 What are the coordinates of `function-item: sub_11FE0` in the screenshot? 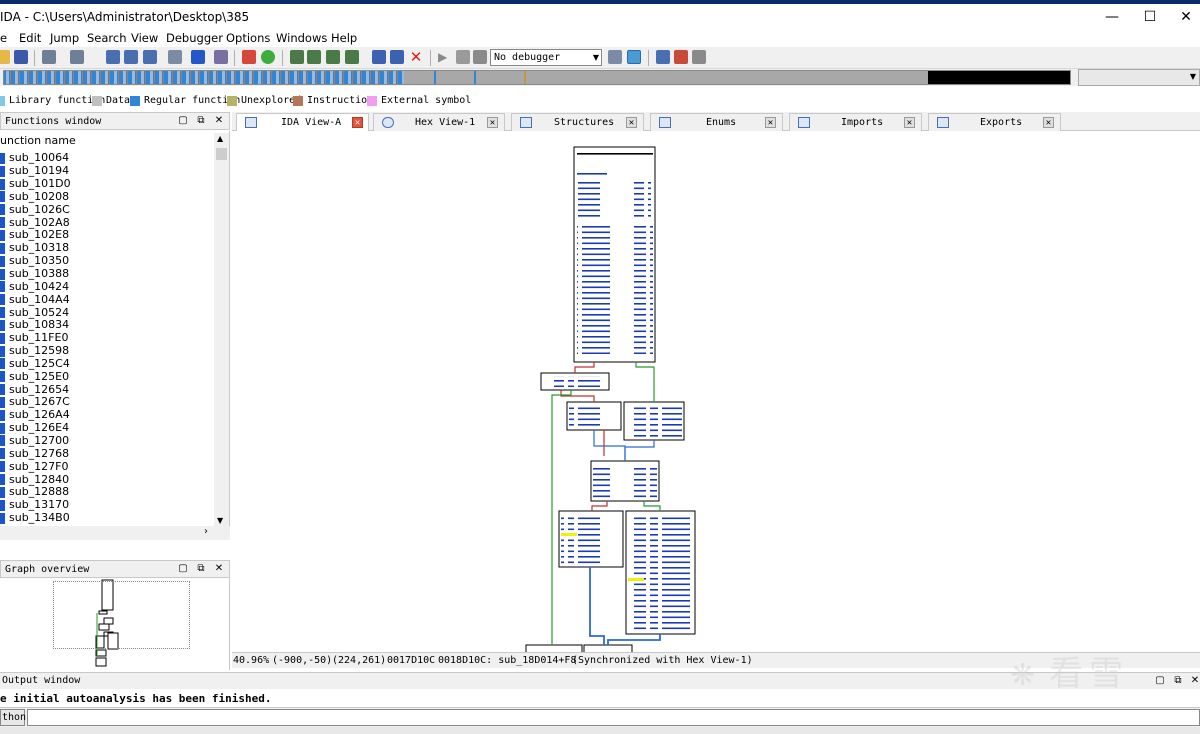 It's located at (107, 338).